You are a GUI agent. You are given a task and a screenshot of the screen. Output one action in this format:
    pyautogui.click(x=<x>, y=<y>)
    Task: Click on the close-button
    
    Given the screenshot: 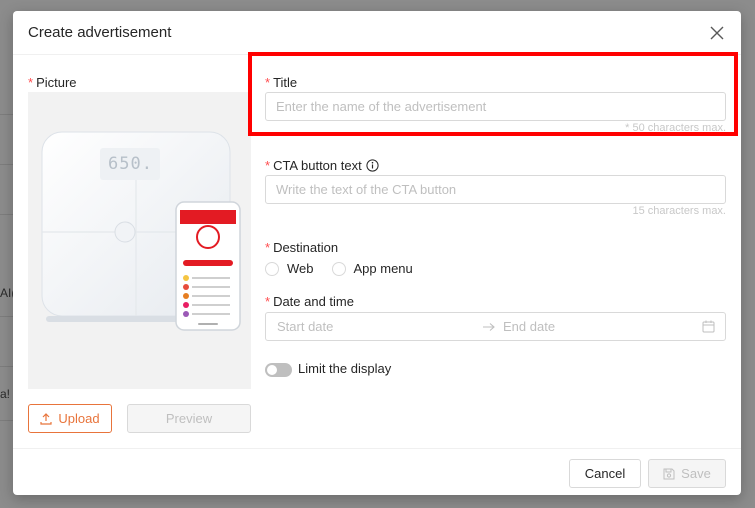 What is the action you would take?
    pyautogui.click(x=717, y=33)
    